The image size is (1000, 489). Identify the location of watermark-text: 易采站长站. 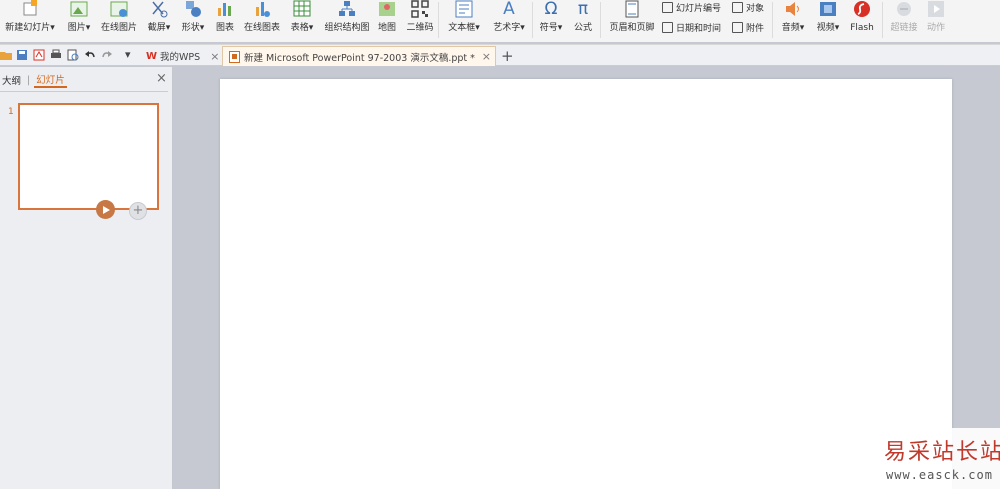
(942, 452).